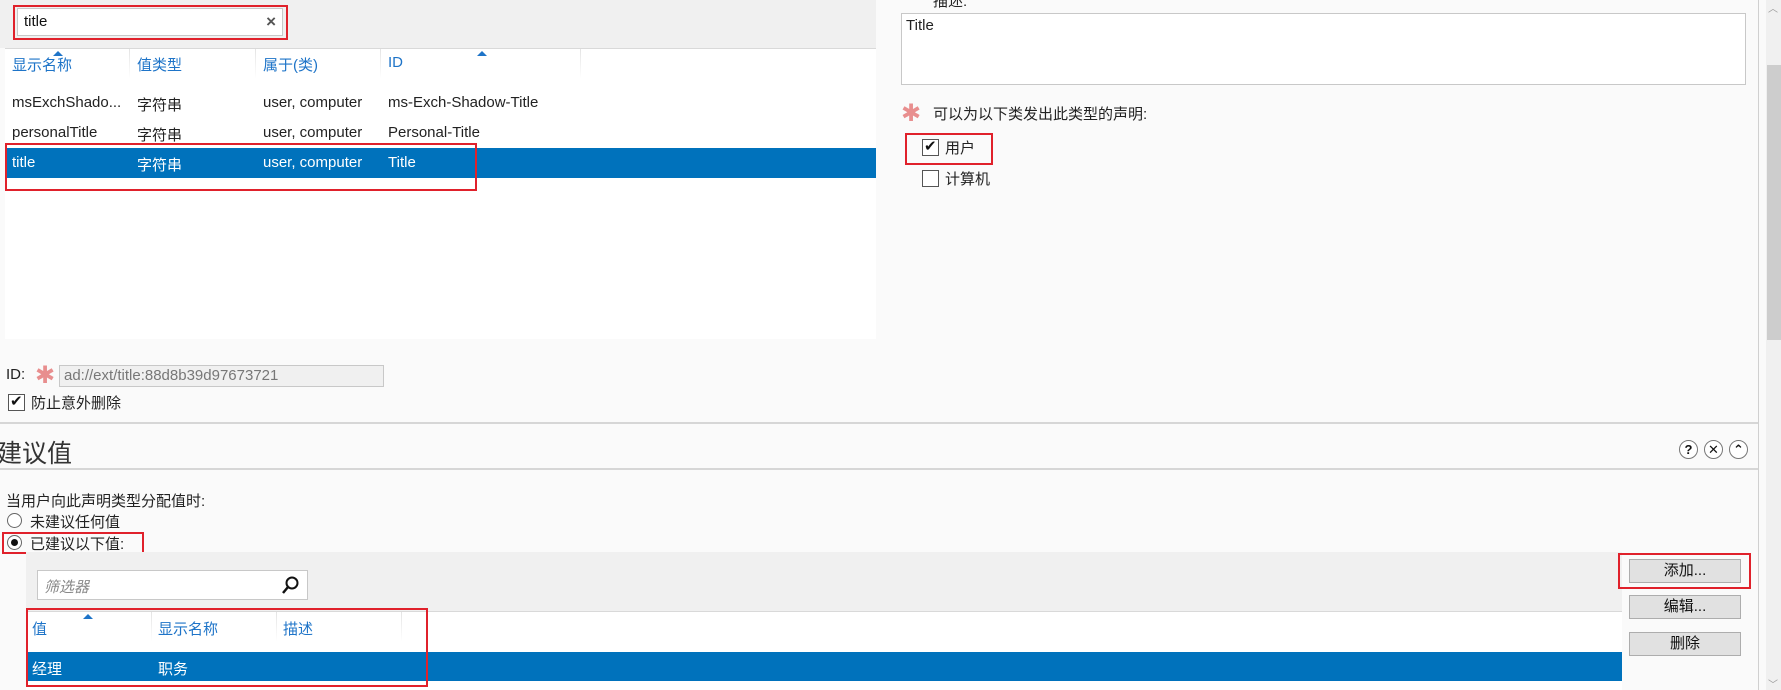  Describe the element at coordinates (395, 62) in the screenshot. I see `column-header-id: ID` at that location.